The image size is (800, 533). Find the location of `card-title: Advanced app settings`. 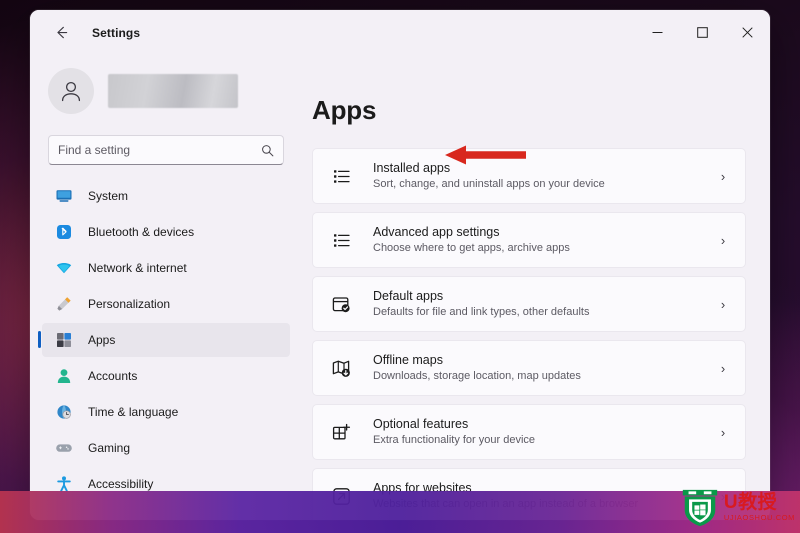

card-title: Advanced app settings is located at coordinates (436, 232).